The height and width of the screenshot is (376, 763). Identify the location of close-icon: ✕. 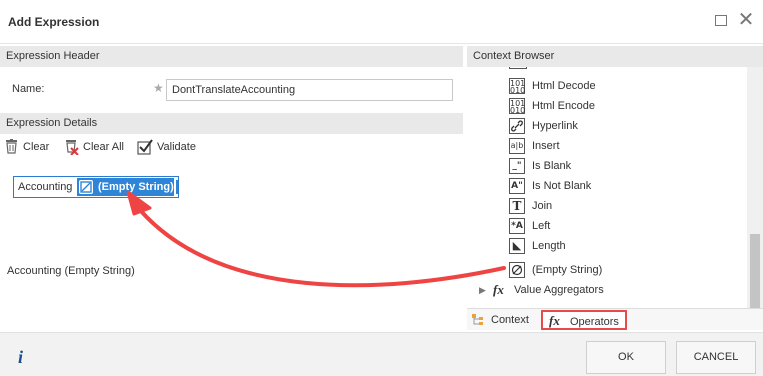
(746, 20).